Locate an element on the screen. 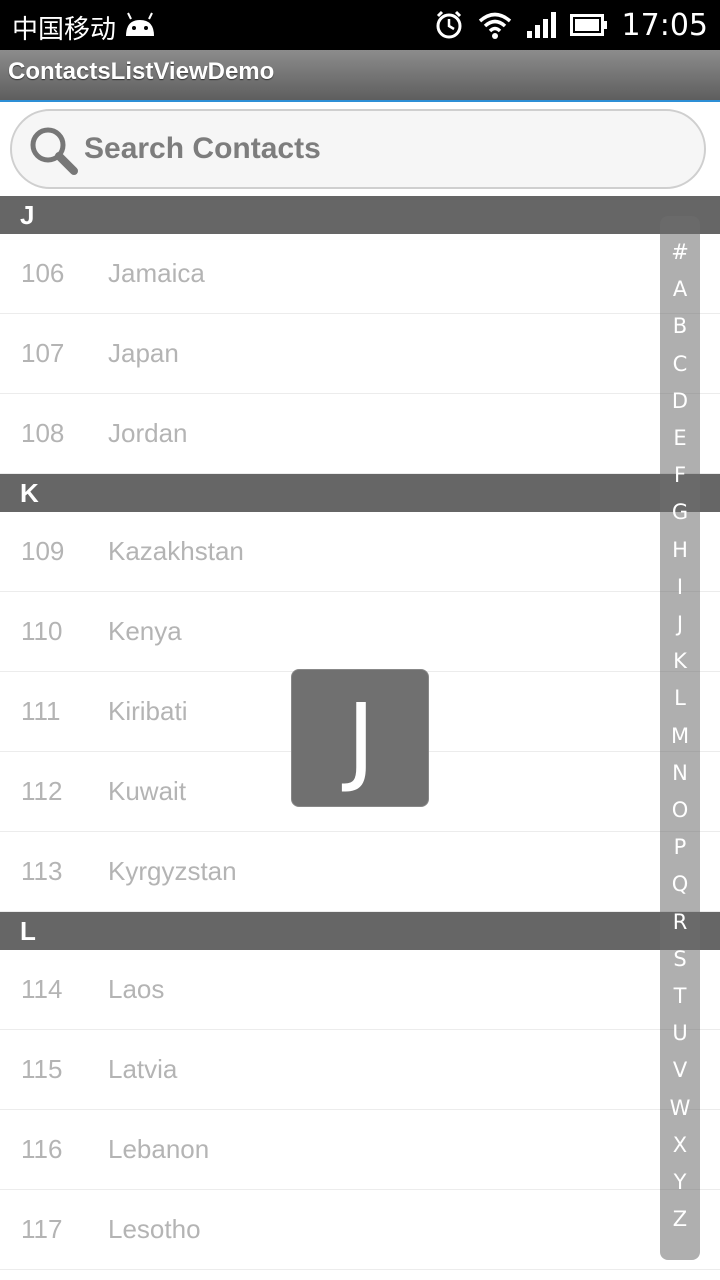 This screenshot has height=1280, width=720. contact-number: 114 is located at coordinates (42, 989).